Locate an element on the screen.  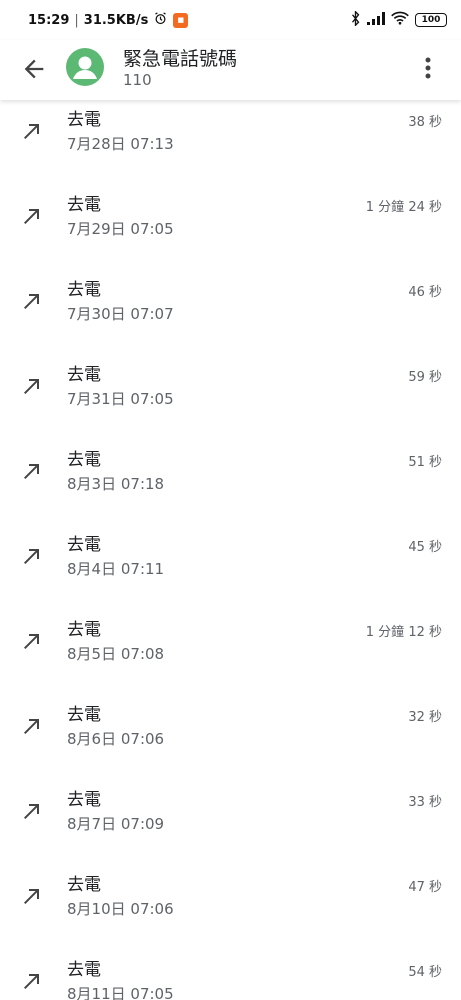
call-history-row: 去電 7月28日 07:13 38 秒 is located at coordinates (230, 147).